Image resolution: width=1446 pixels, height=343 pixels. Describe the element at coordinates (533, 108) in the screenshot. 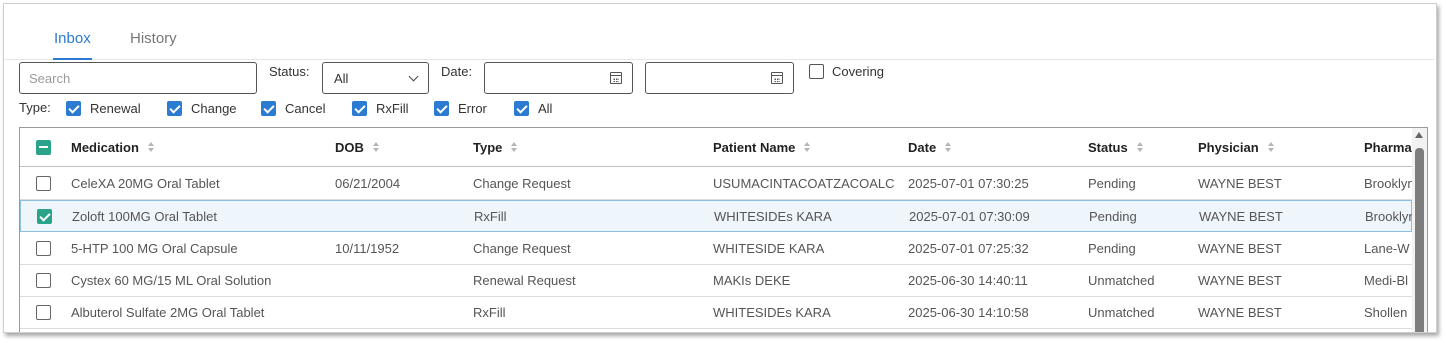

I see `type-all-checkbox: All` at that location.